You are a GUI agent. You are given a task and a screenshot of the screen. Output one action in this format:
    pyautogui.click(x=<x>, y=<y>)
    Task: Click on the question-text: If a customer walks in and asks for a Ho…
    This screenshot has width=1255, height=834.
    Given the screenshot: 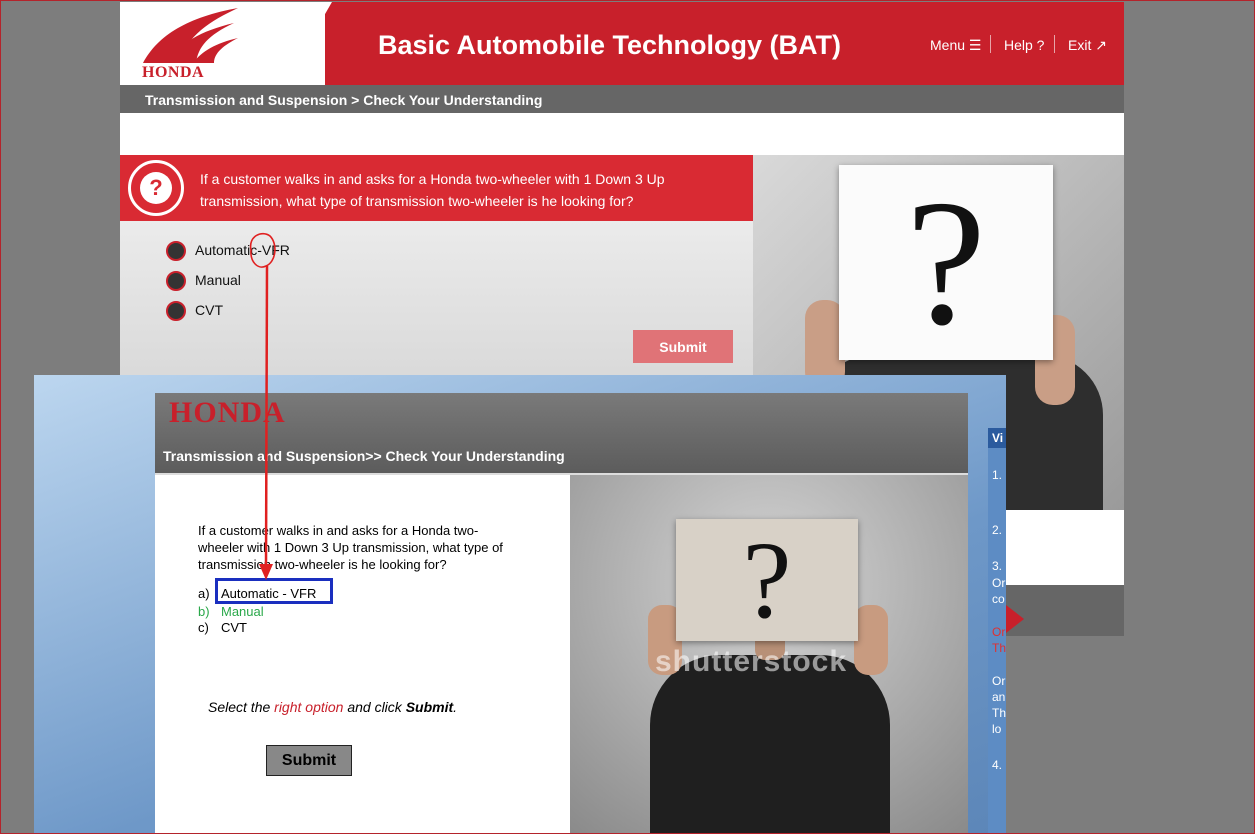 What is the action you would take?
    pyautogui.click(x=432, y=190)
    